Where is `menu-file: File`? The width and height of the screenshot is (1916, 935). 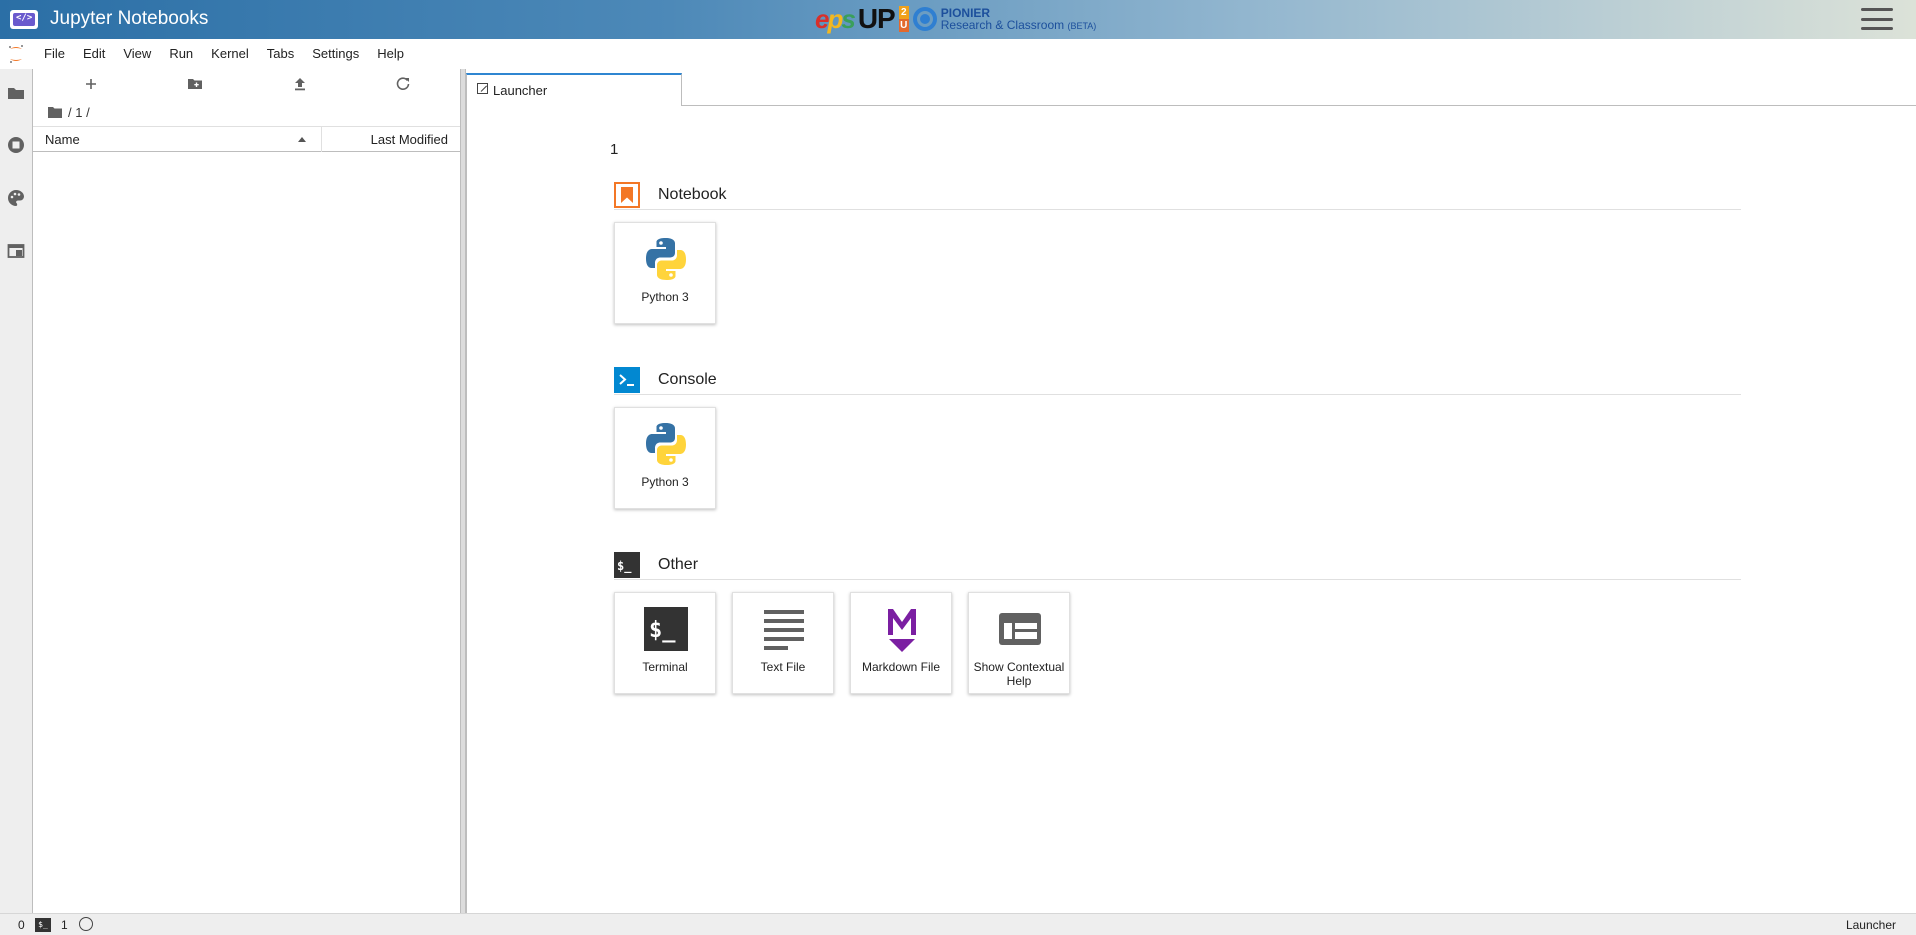 menu-file: File is located at coordinates (54, 54).